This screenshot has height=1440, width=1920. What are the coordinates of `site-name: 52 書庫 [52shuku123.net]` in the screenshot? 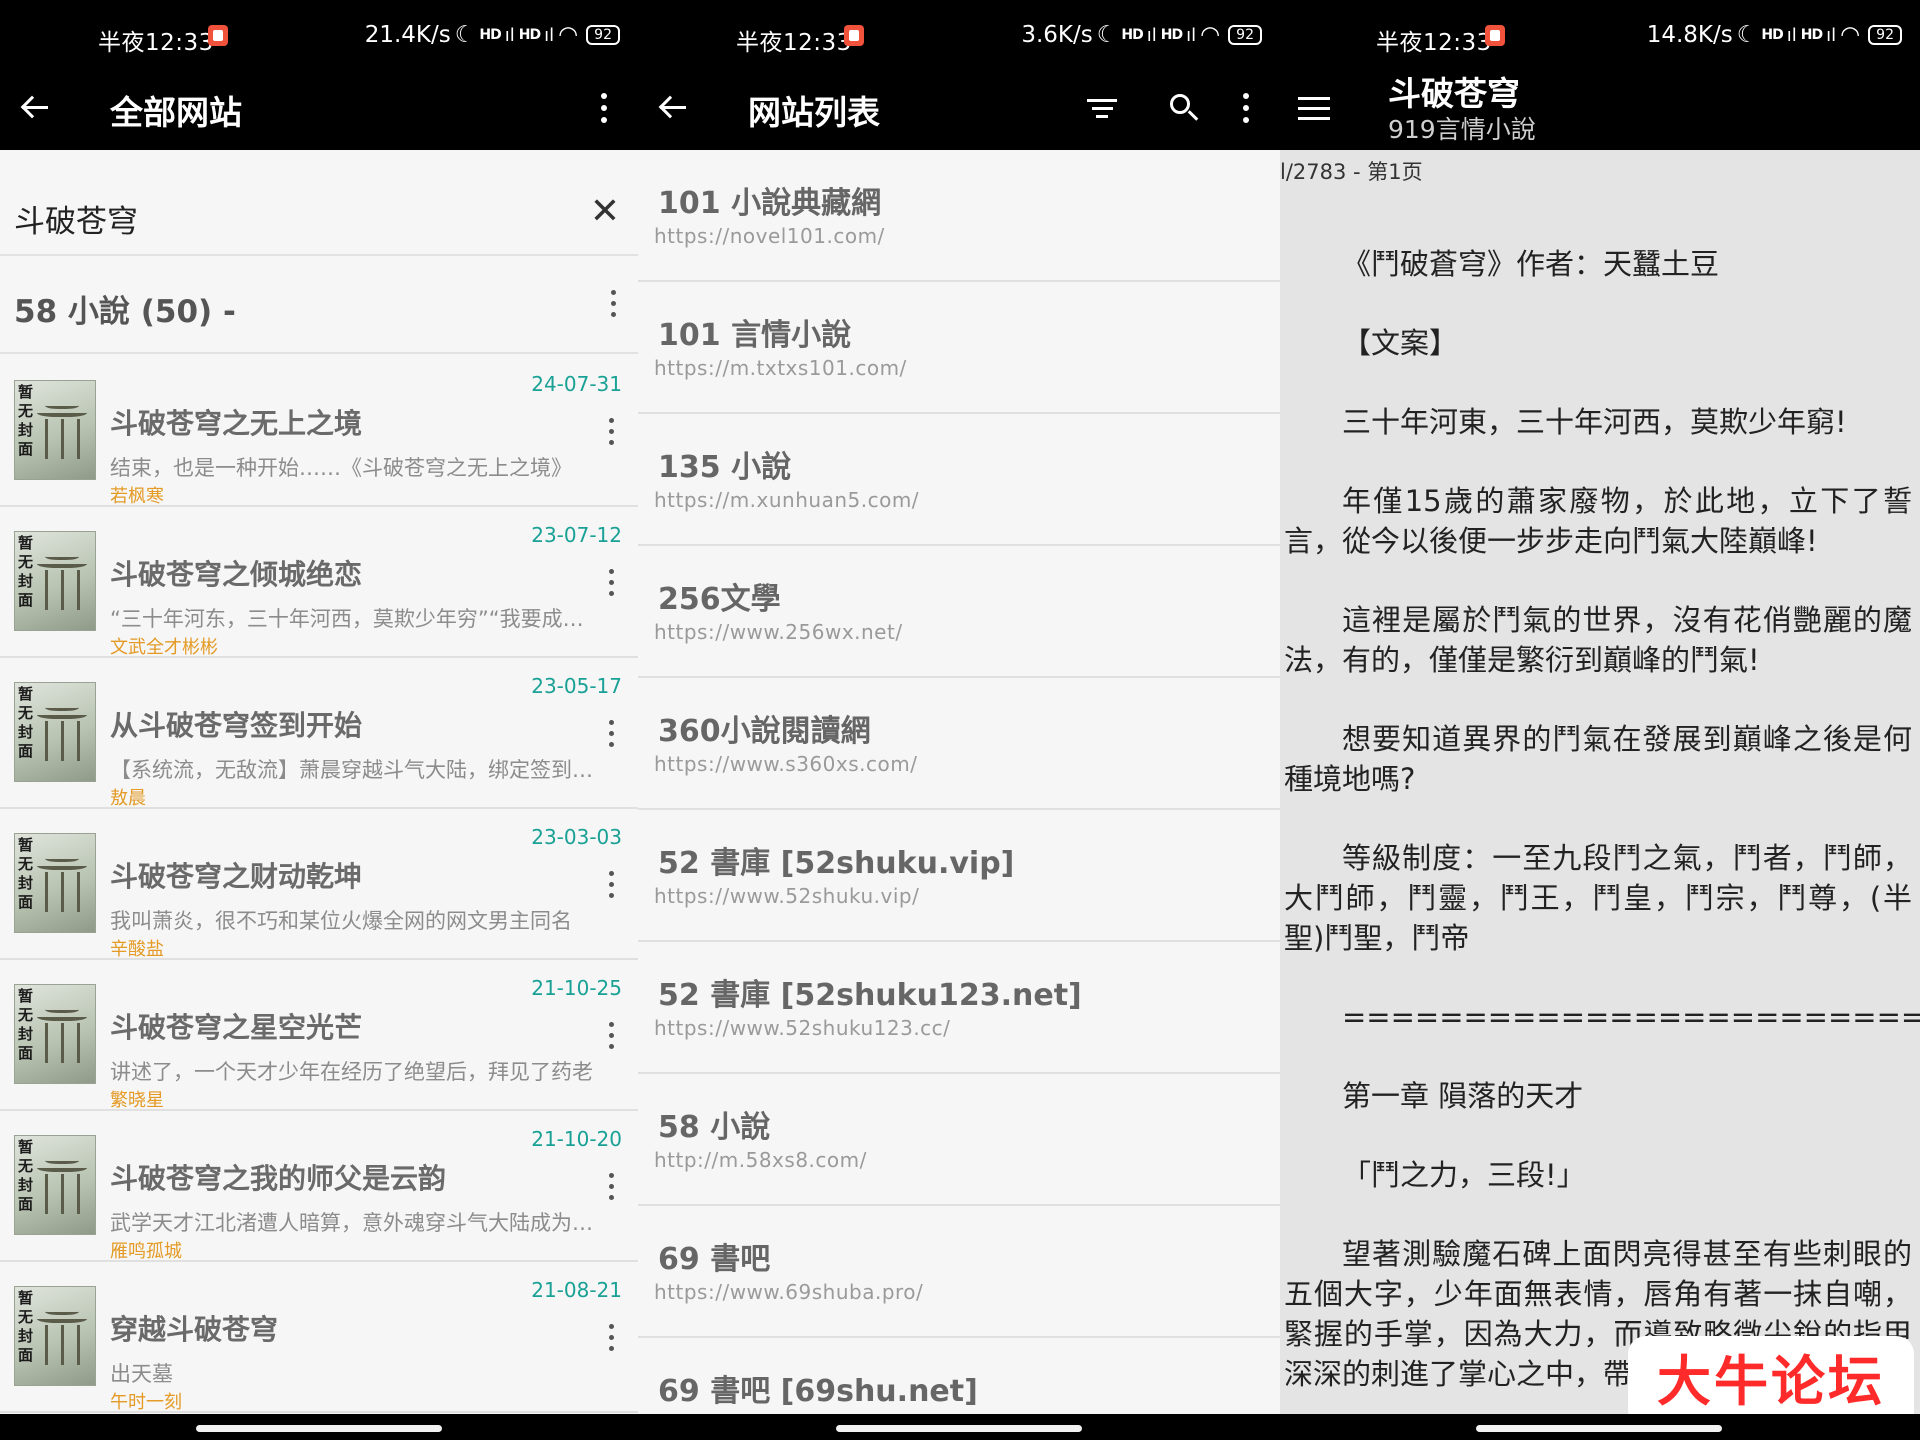 It's located at (870, 995).